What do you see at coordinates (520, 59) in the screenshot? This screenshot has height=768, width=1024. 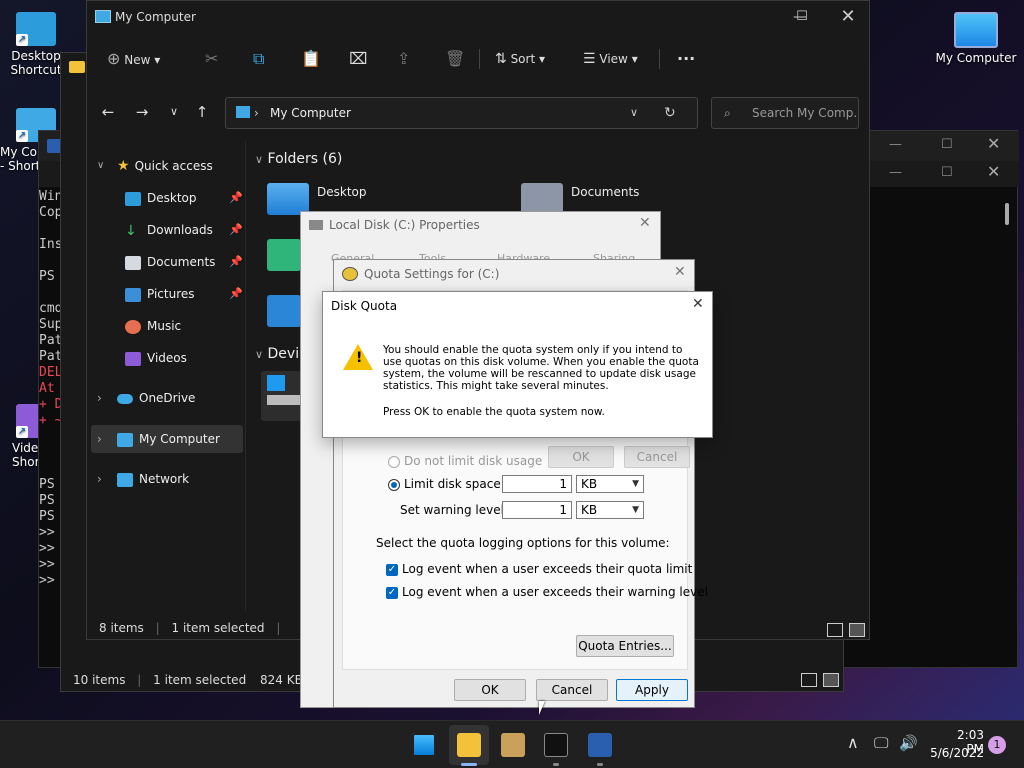 I see `sort-button: ⇅ Sort ▾` at bounding box center [520, 59].